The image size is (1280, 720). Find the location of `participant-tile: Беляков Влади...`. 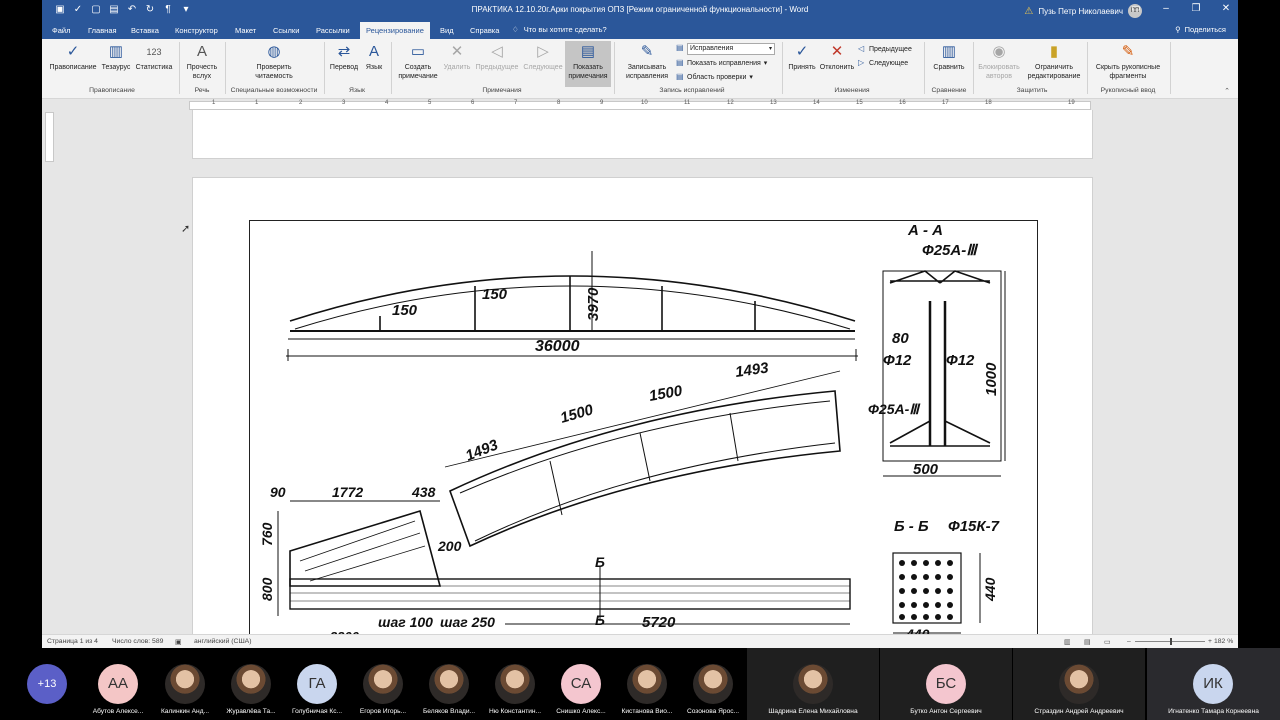

participant-tile: Беляков Влади... is located at coordinates (449, 684).